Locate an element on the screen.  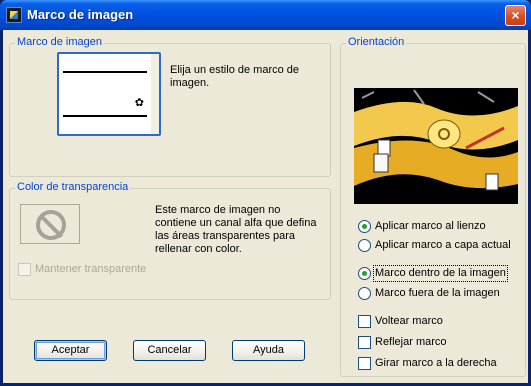
app-icon is located at coordinates (14, 15).